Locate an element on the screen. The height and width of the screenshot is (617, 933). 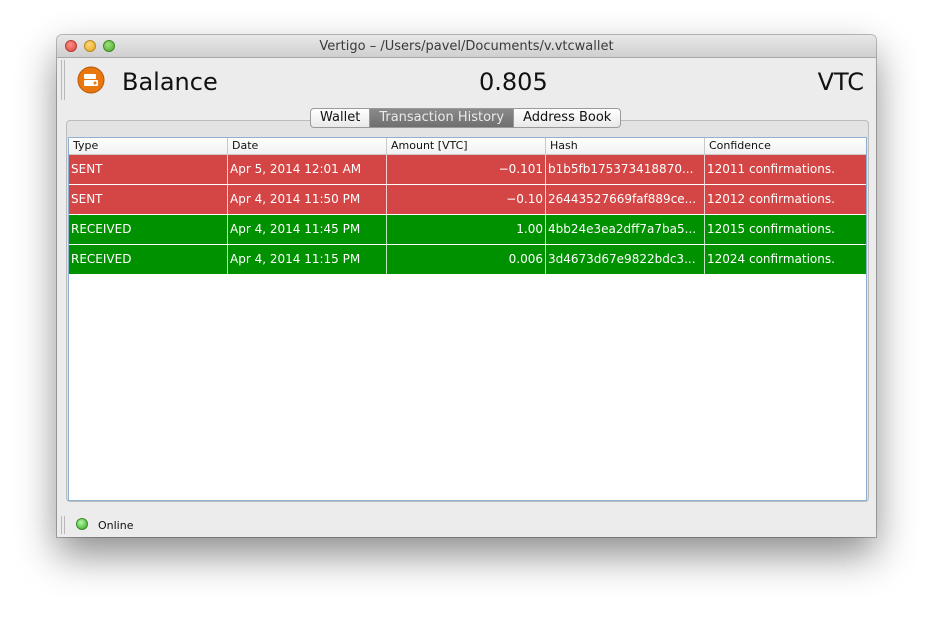
amount-cell: 1.00 is located at coordinates (466, 229).